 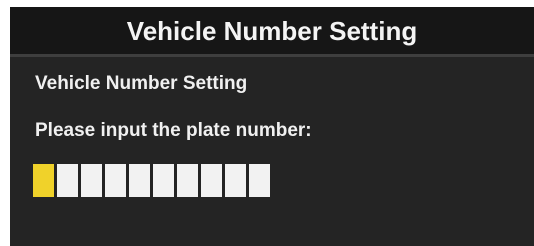 I want to click on plate-char-slot-cursor, so click(x=43, y=180).